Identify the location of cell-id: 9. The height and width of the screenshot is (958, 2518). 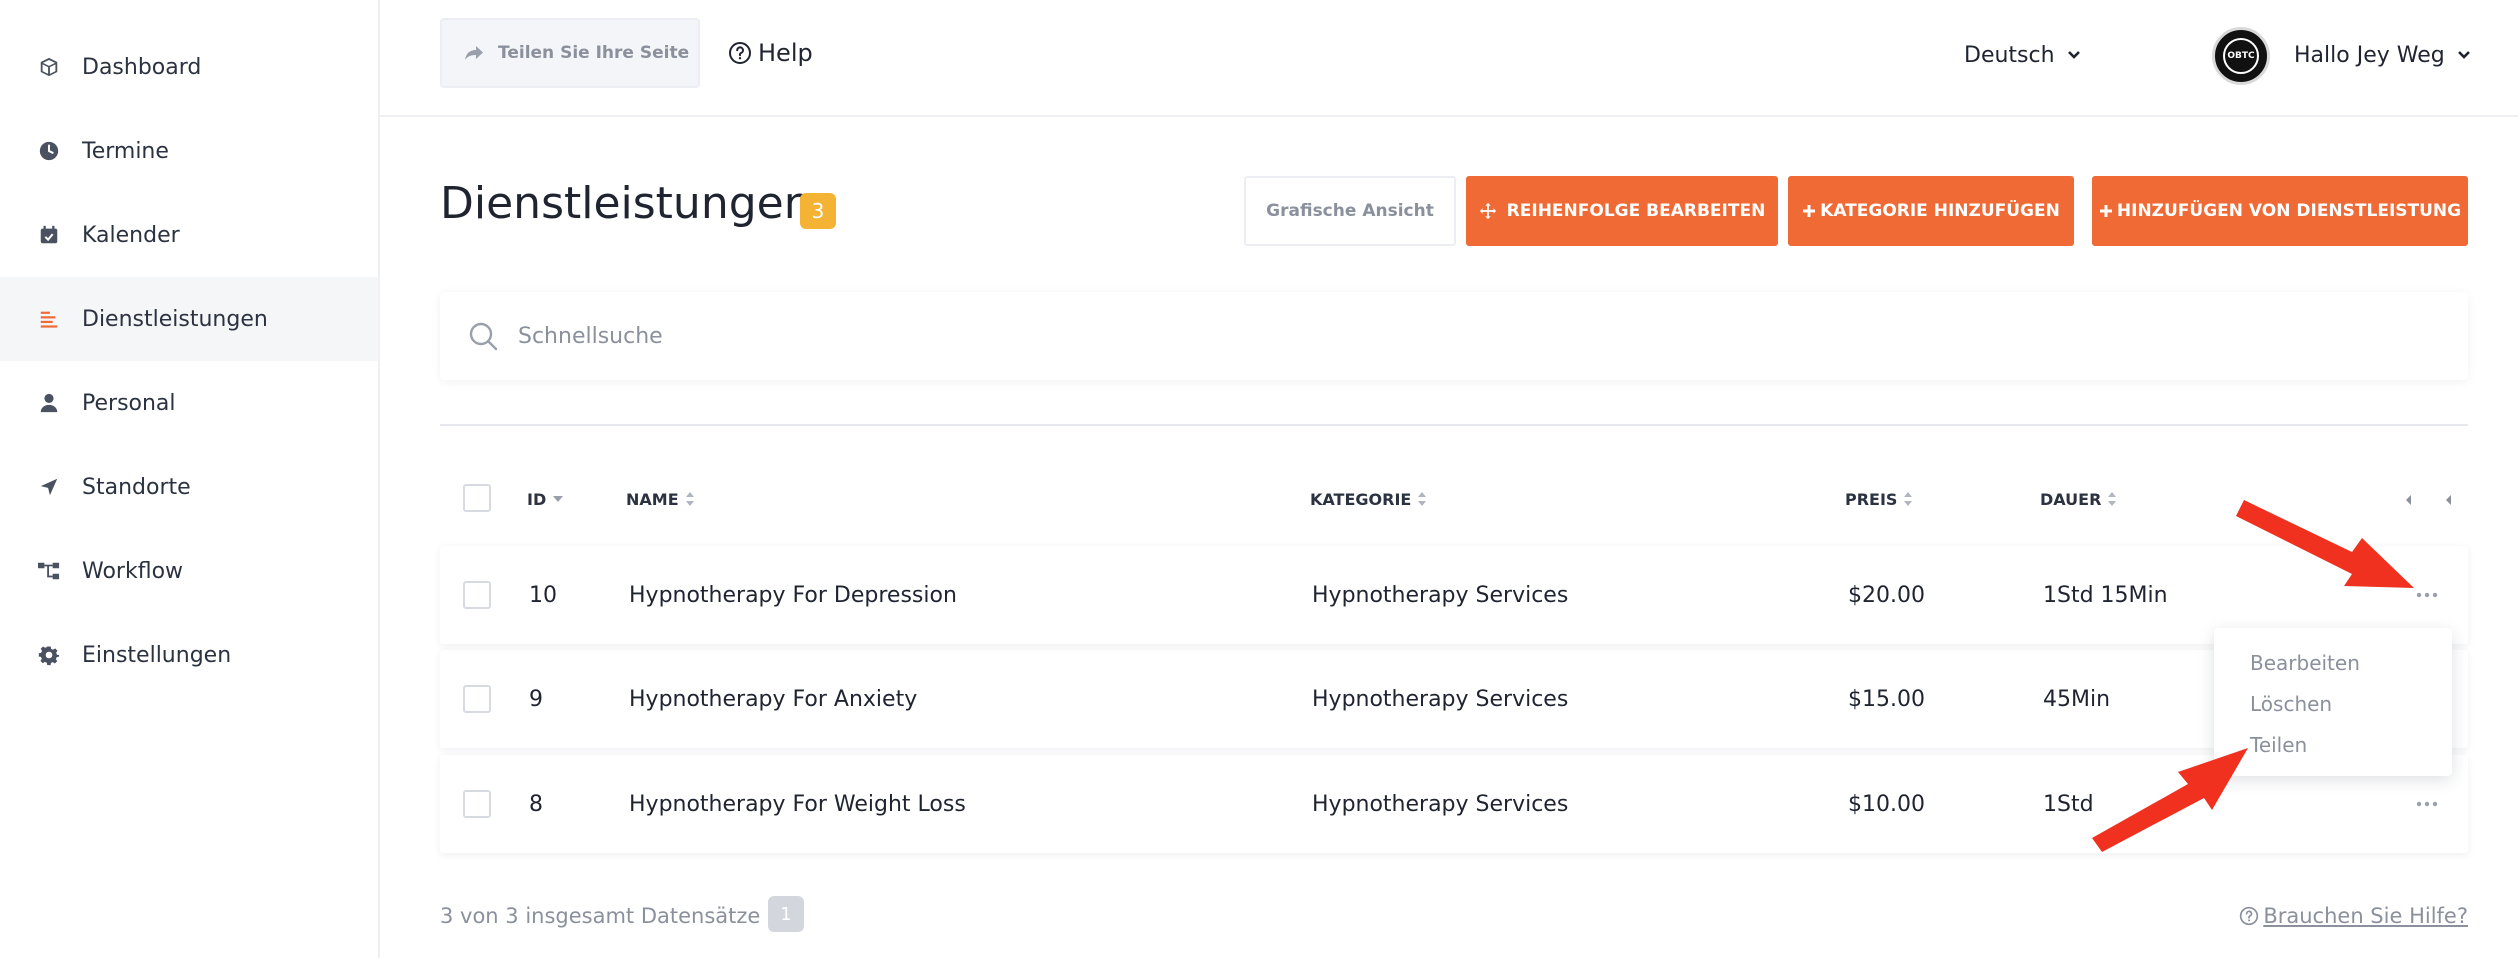
(536, 699).